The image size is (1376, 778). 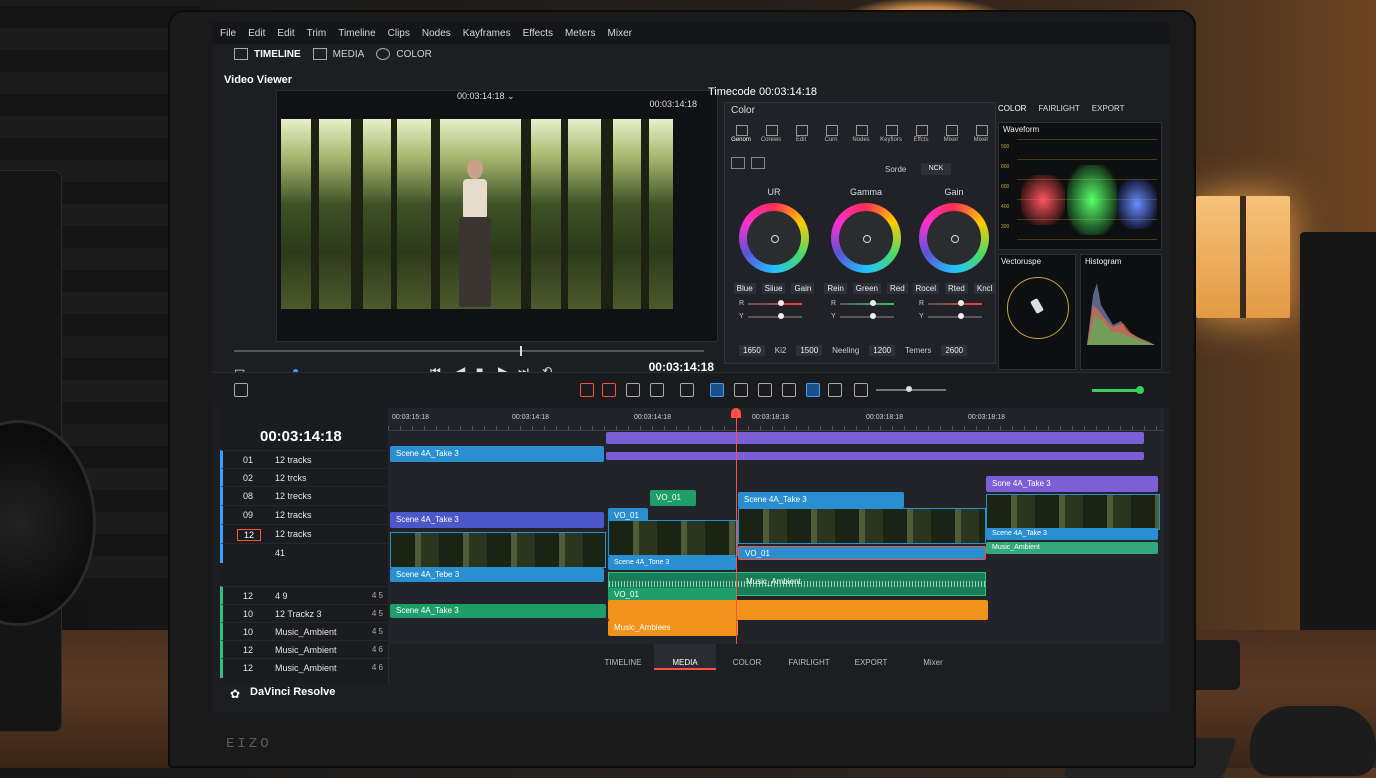 What do you see at coordinates (831, 133) in the screenshot?
I see `tool-curn: Curn` at bounding box center [831, 133].